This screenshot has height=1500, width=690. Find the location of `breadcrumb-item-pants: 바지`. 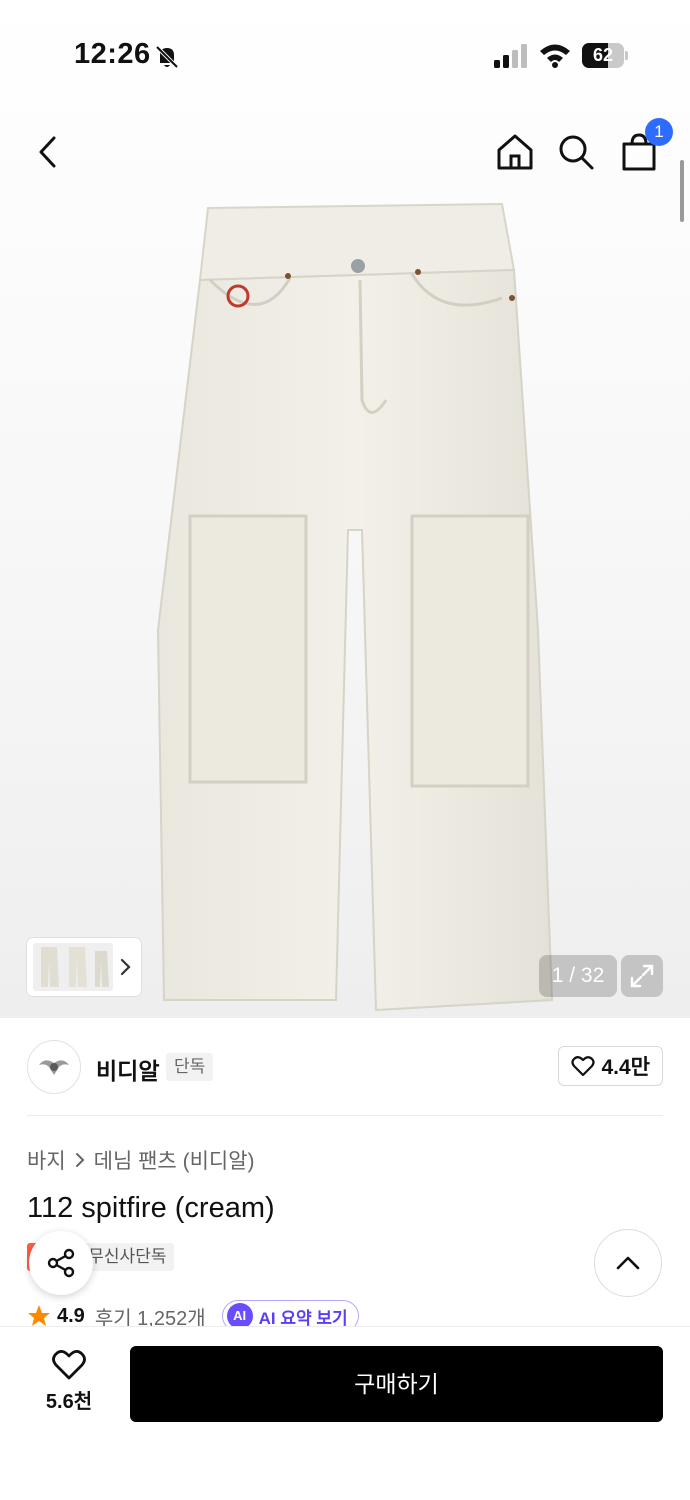

breadcrumb-item-pants: 바지 is located at coordinates (46, 1160).